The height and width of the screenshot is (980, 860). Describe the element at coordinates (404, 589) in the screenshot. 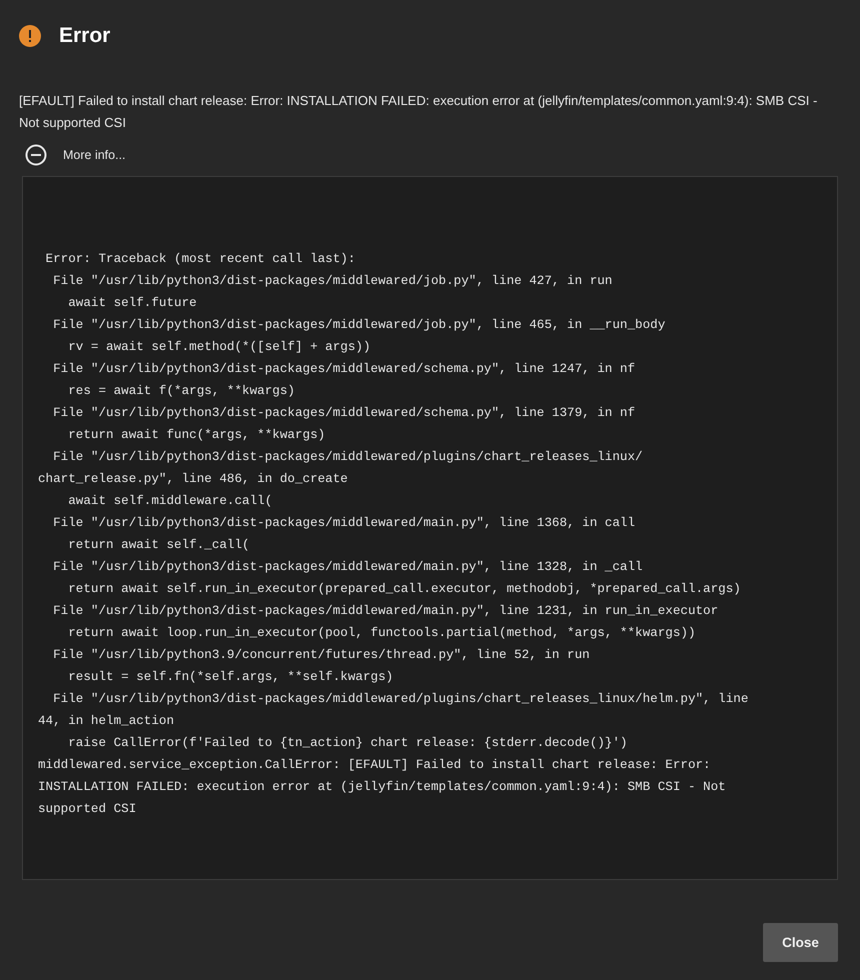

I see `traceback-line: return await self.run_in_executor(prepared_call.executor, methodobj, *prepared_call.args)` at that location.